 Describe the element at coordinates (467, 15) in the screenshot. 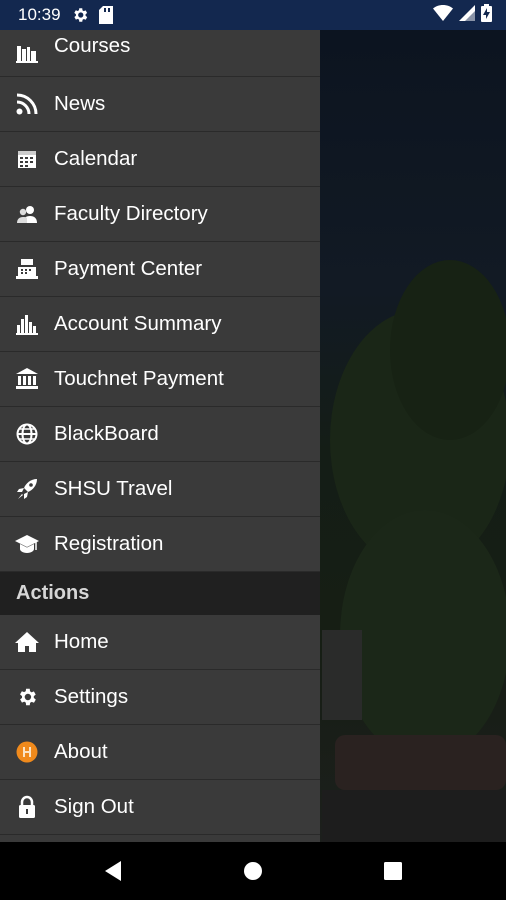

I see `signal-icon` at that location.